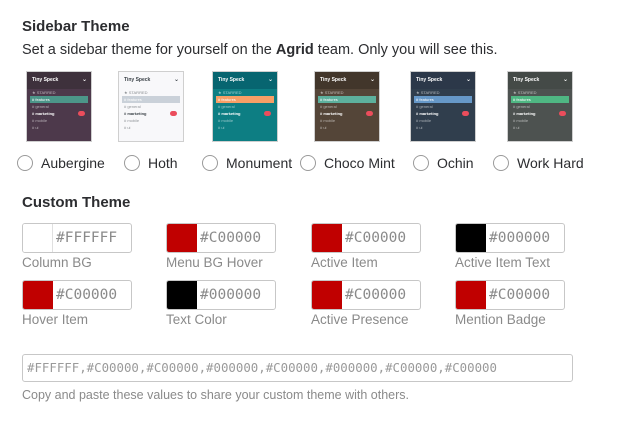  I want to click on radio-ochin: Ochin, so click(443, 163).